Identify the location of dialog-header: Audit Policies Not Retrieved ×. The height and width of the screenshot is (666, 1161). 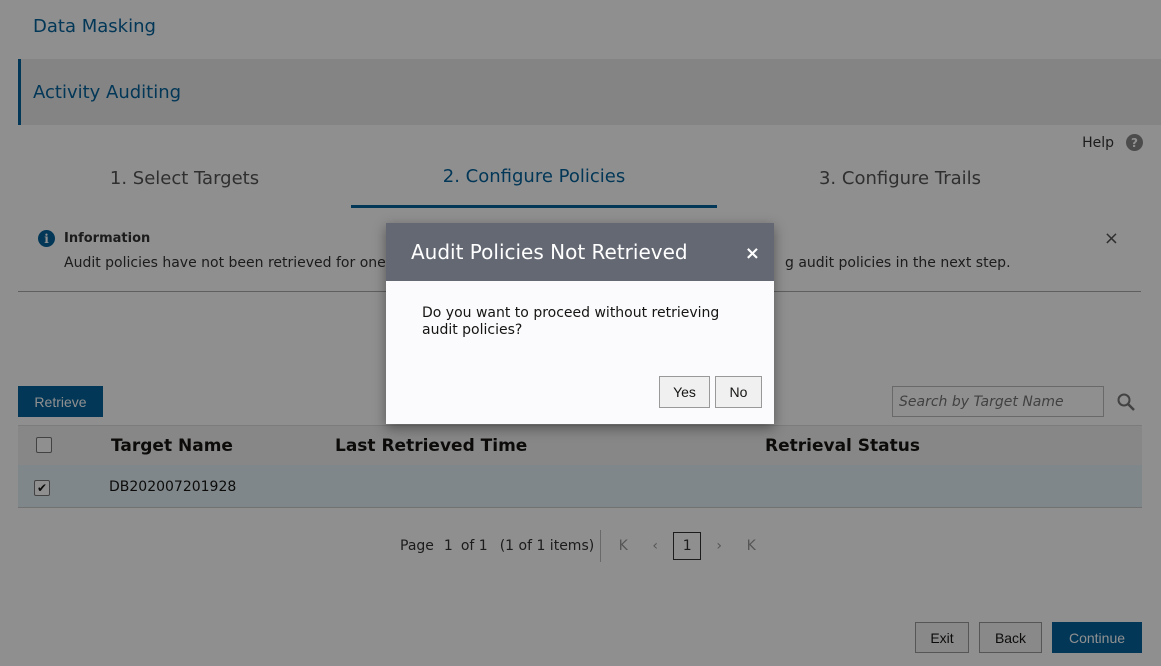
(580, 252).